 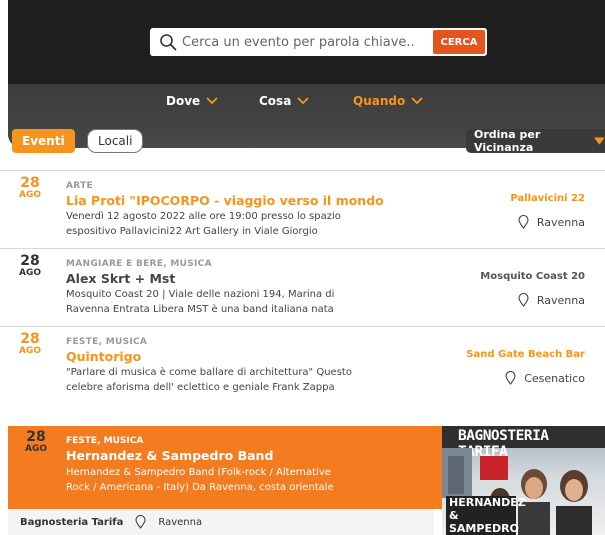 I want to click on event-image: BAGNOSTERIA TARIFA HERNANDEZ & SAMPEDRO, so click(x=523, y=480).